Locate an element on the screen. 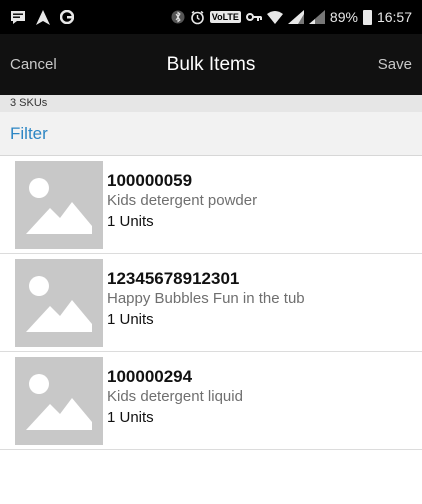 The image size is (422, 504). battery-percent: 89% is located at coordinates (343, 17).